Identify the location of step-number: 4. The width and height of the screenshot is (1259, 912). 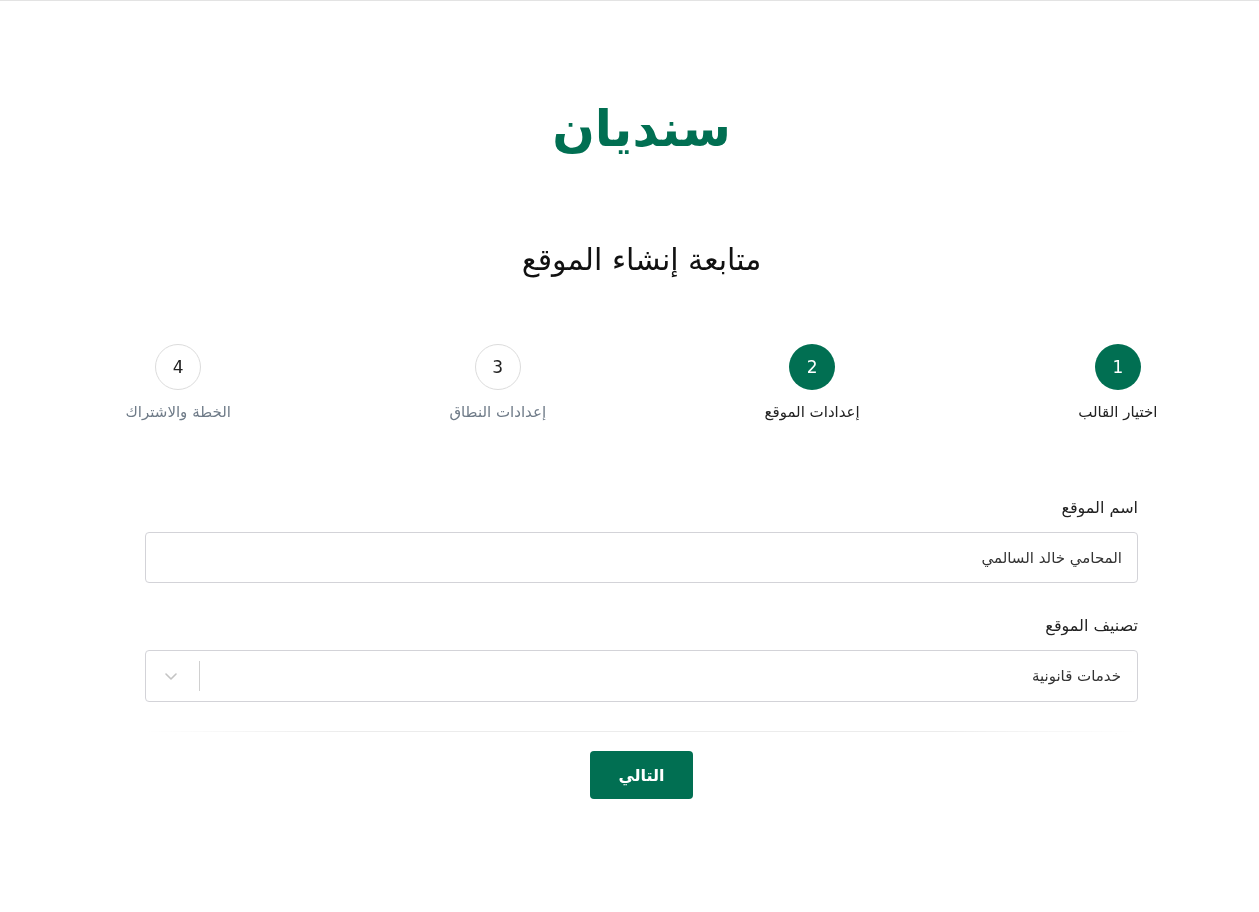
(178, 367).